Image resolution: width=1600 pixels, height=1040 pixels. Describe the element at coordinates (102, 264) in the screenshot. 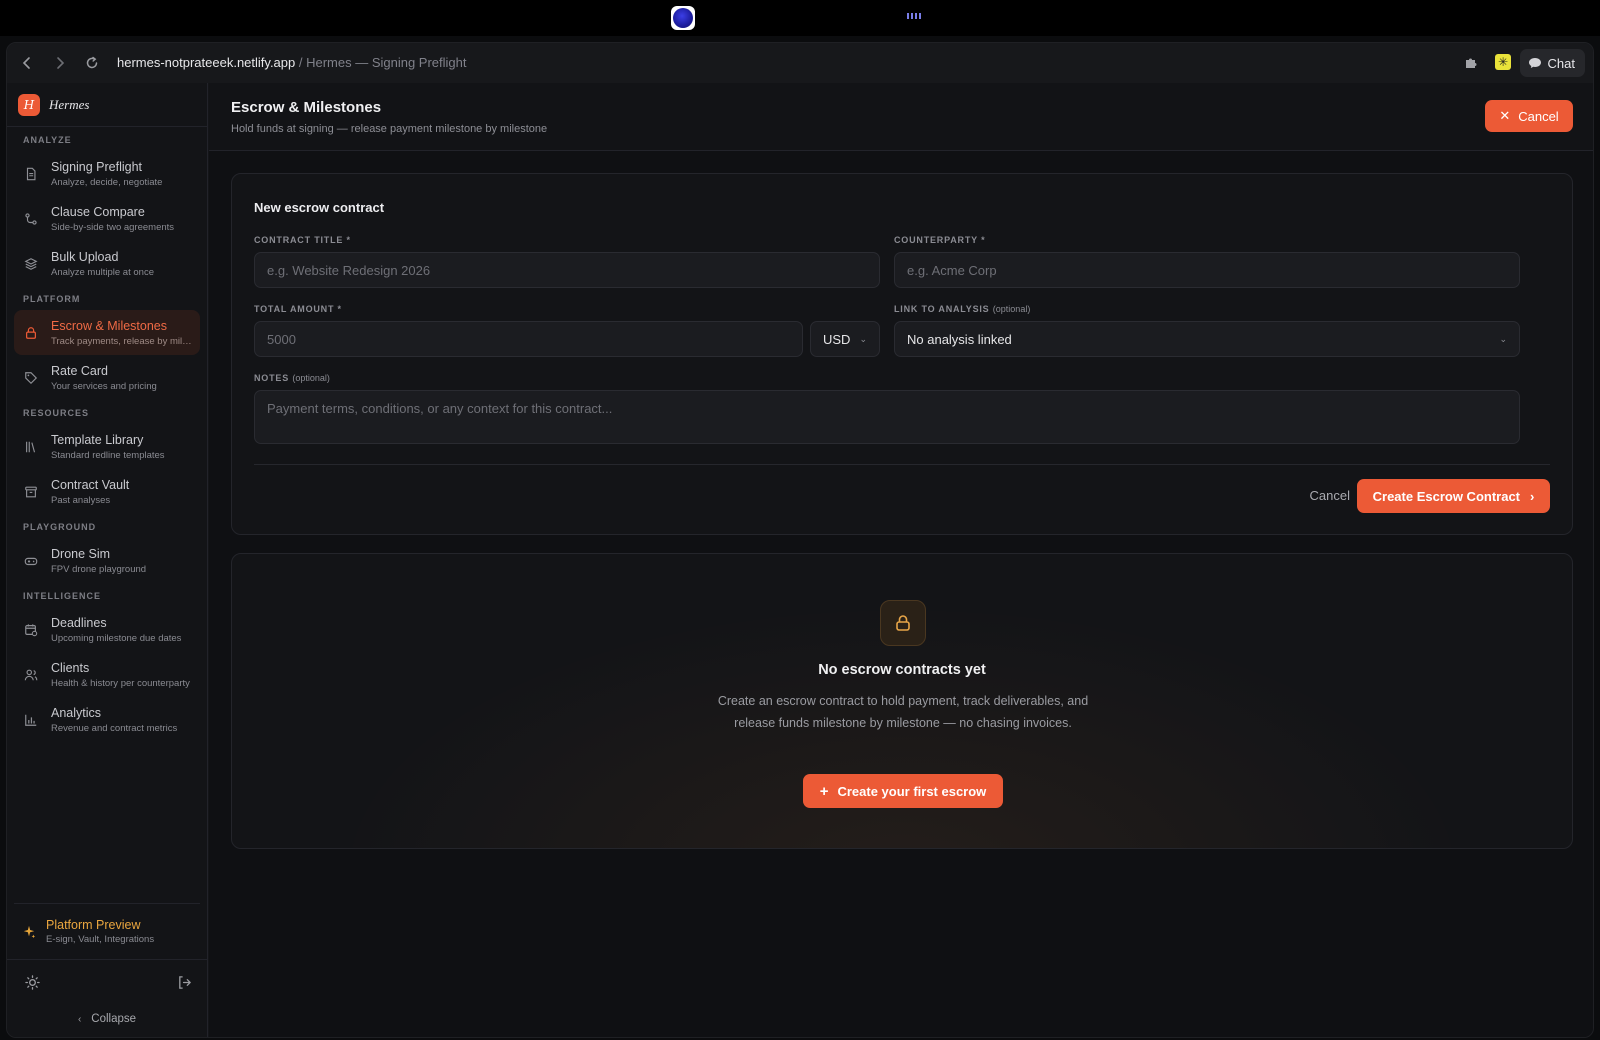

I see `sidebar-item-text: Bulk Upload Analyze multiple at once` at that location.